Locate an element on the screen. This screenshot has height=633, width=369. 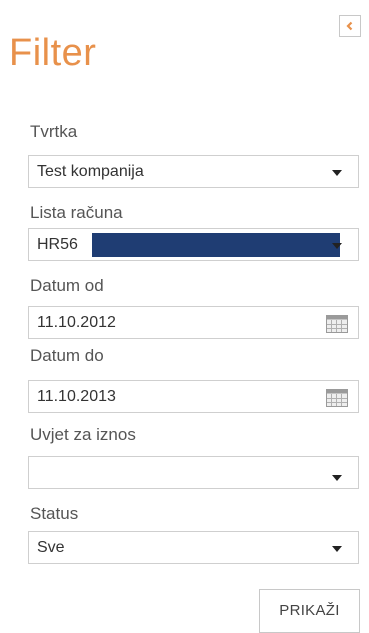
account-list-select-value: HR56 is located at coordinates (57, 244).